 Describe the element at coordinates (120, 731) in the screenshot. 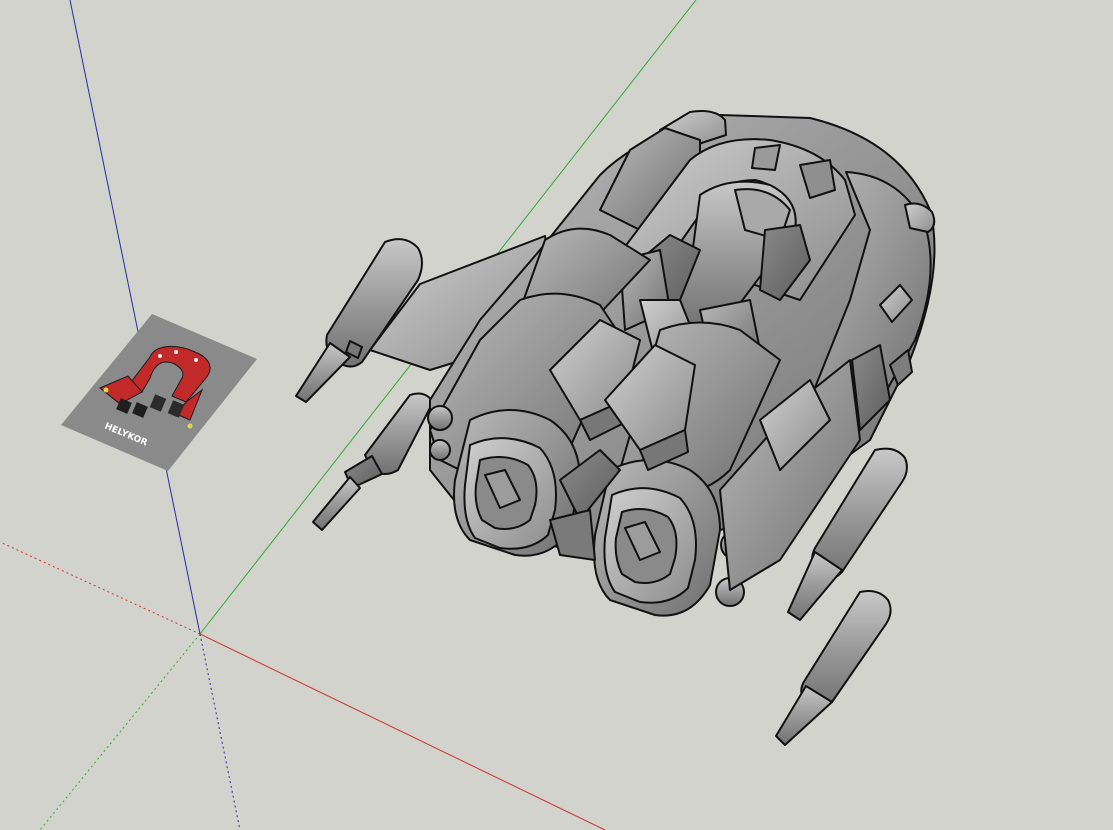

I see `green-axis-dotted` at that location.